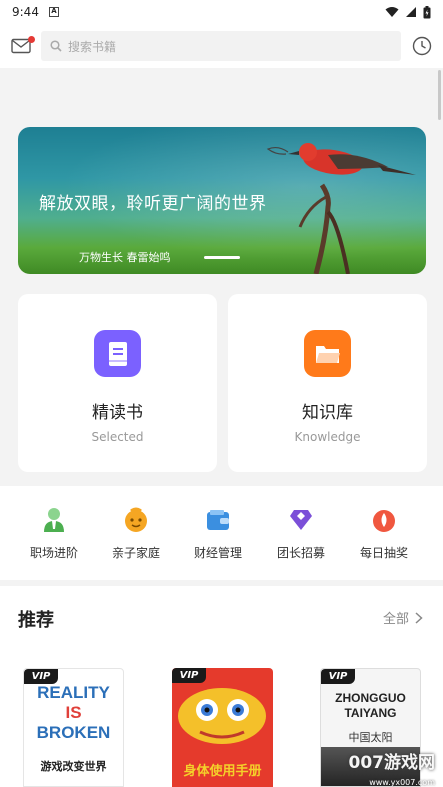  Describe the element at coordinates (327, 437) in the screenshot. I see `card-subtitle: Knowledge` at that location.